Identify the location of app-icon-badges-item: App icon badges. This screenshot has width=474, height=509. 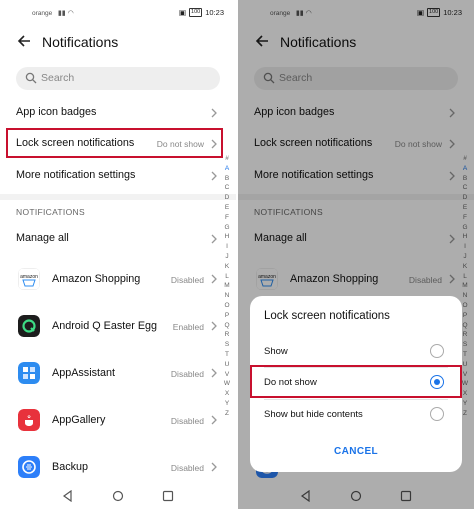
(111, 113).